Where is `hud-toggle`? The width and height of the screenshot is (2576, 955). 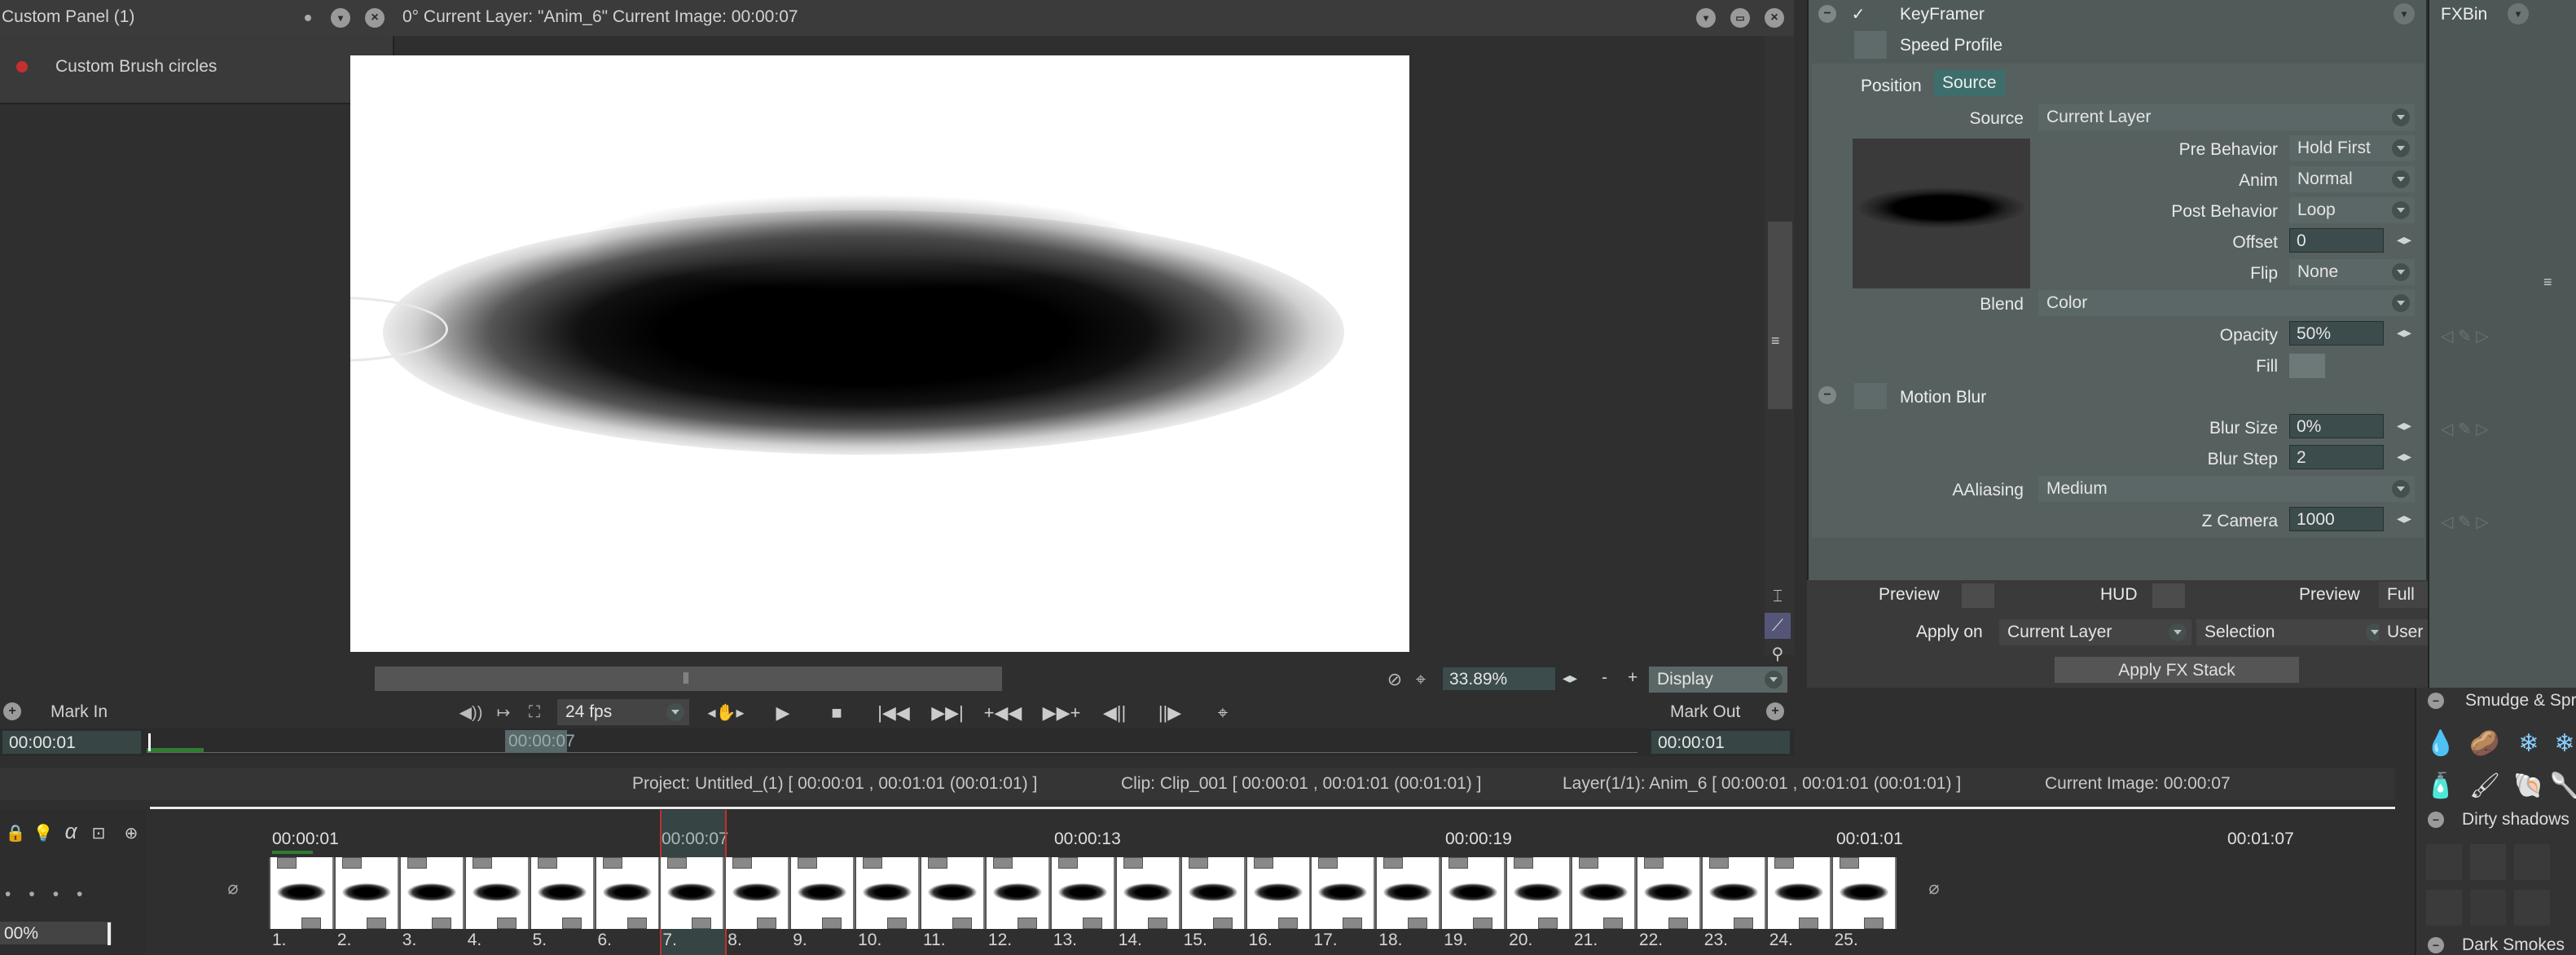 hud-toggle is located at coordinates (2168, 595).